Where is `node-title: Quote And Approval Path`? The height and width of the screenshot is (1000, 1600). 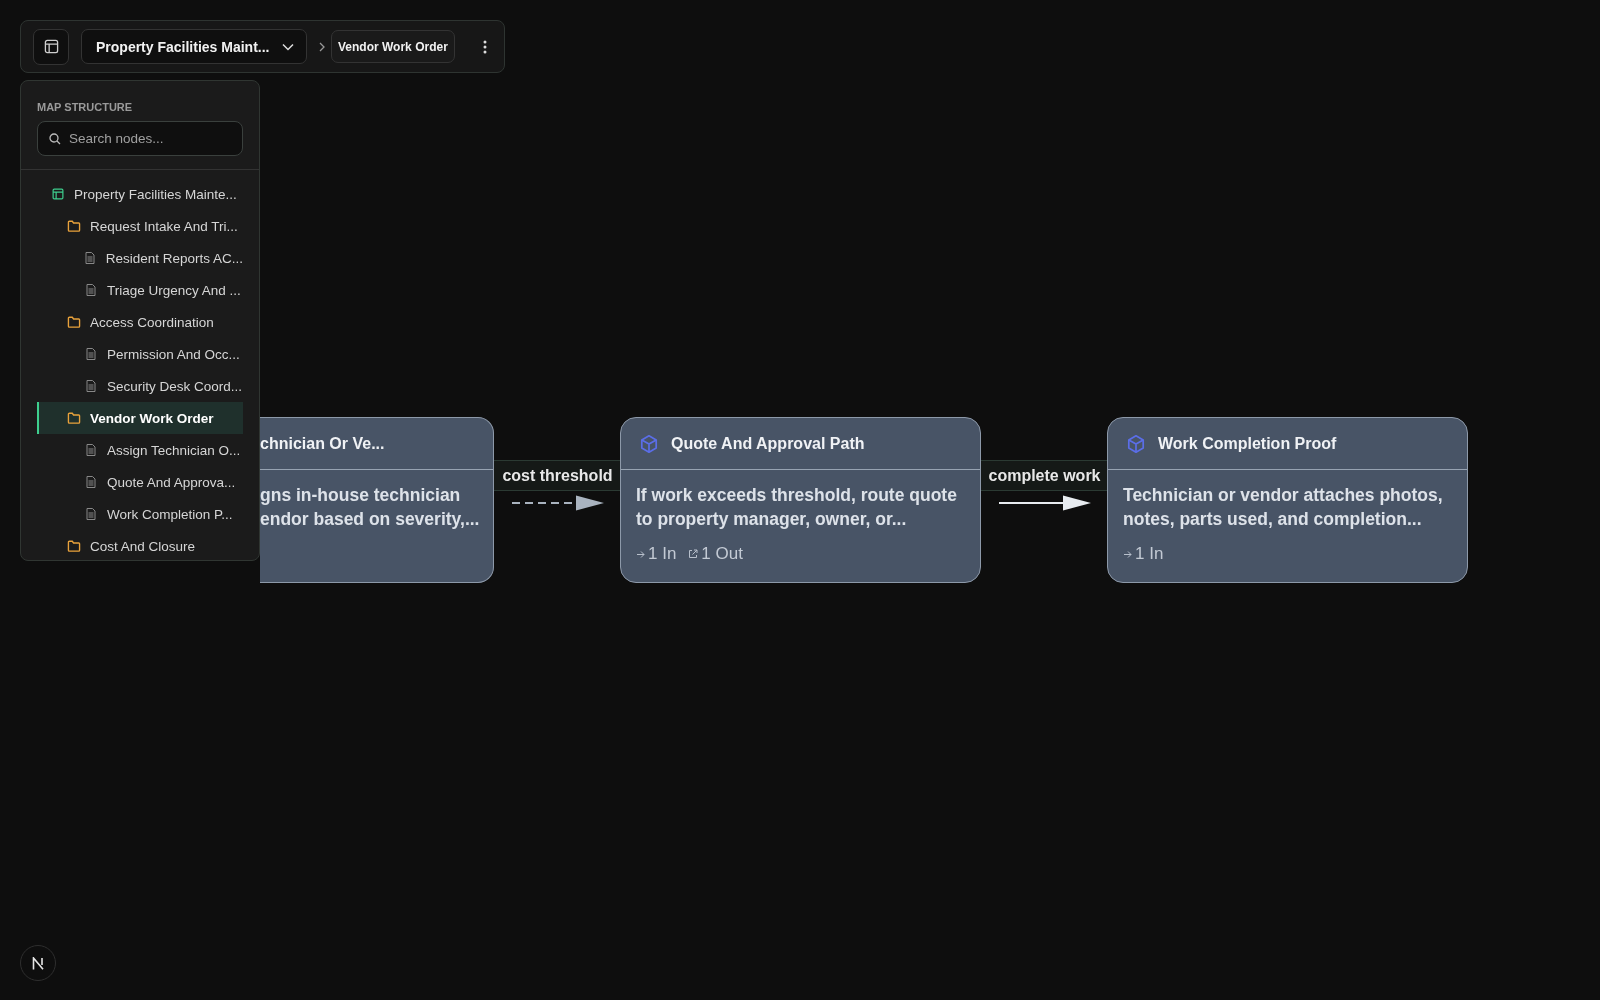
node-title: Quote And Approval Path is located at coordinates (768, 443).